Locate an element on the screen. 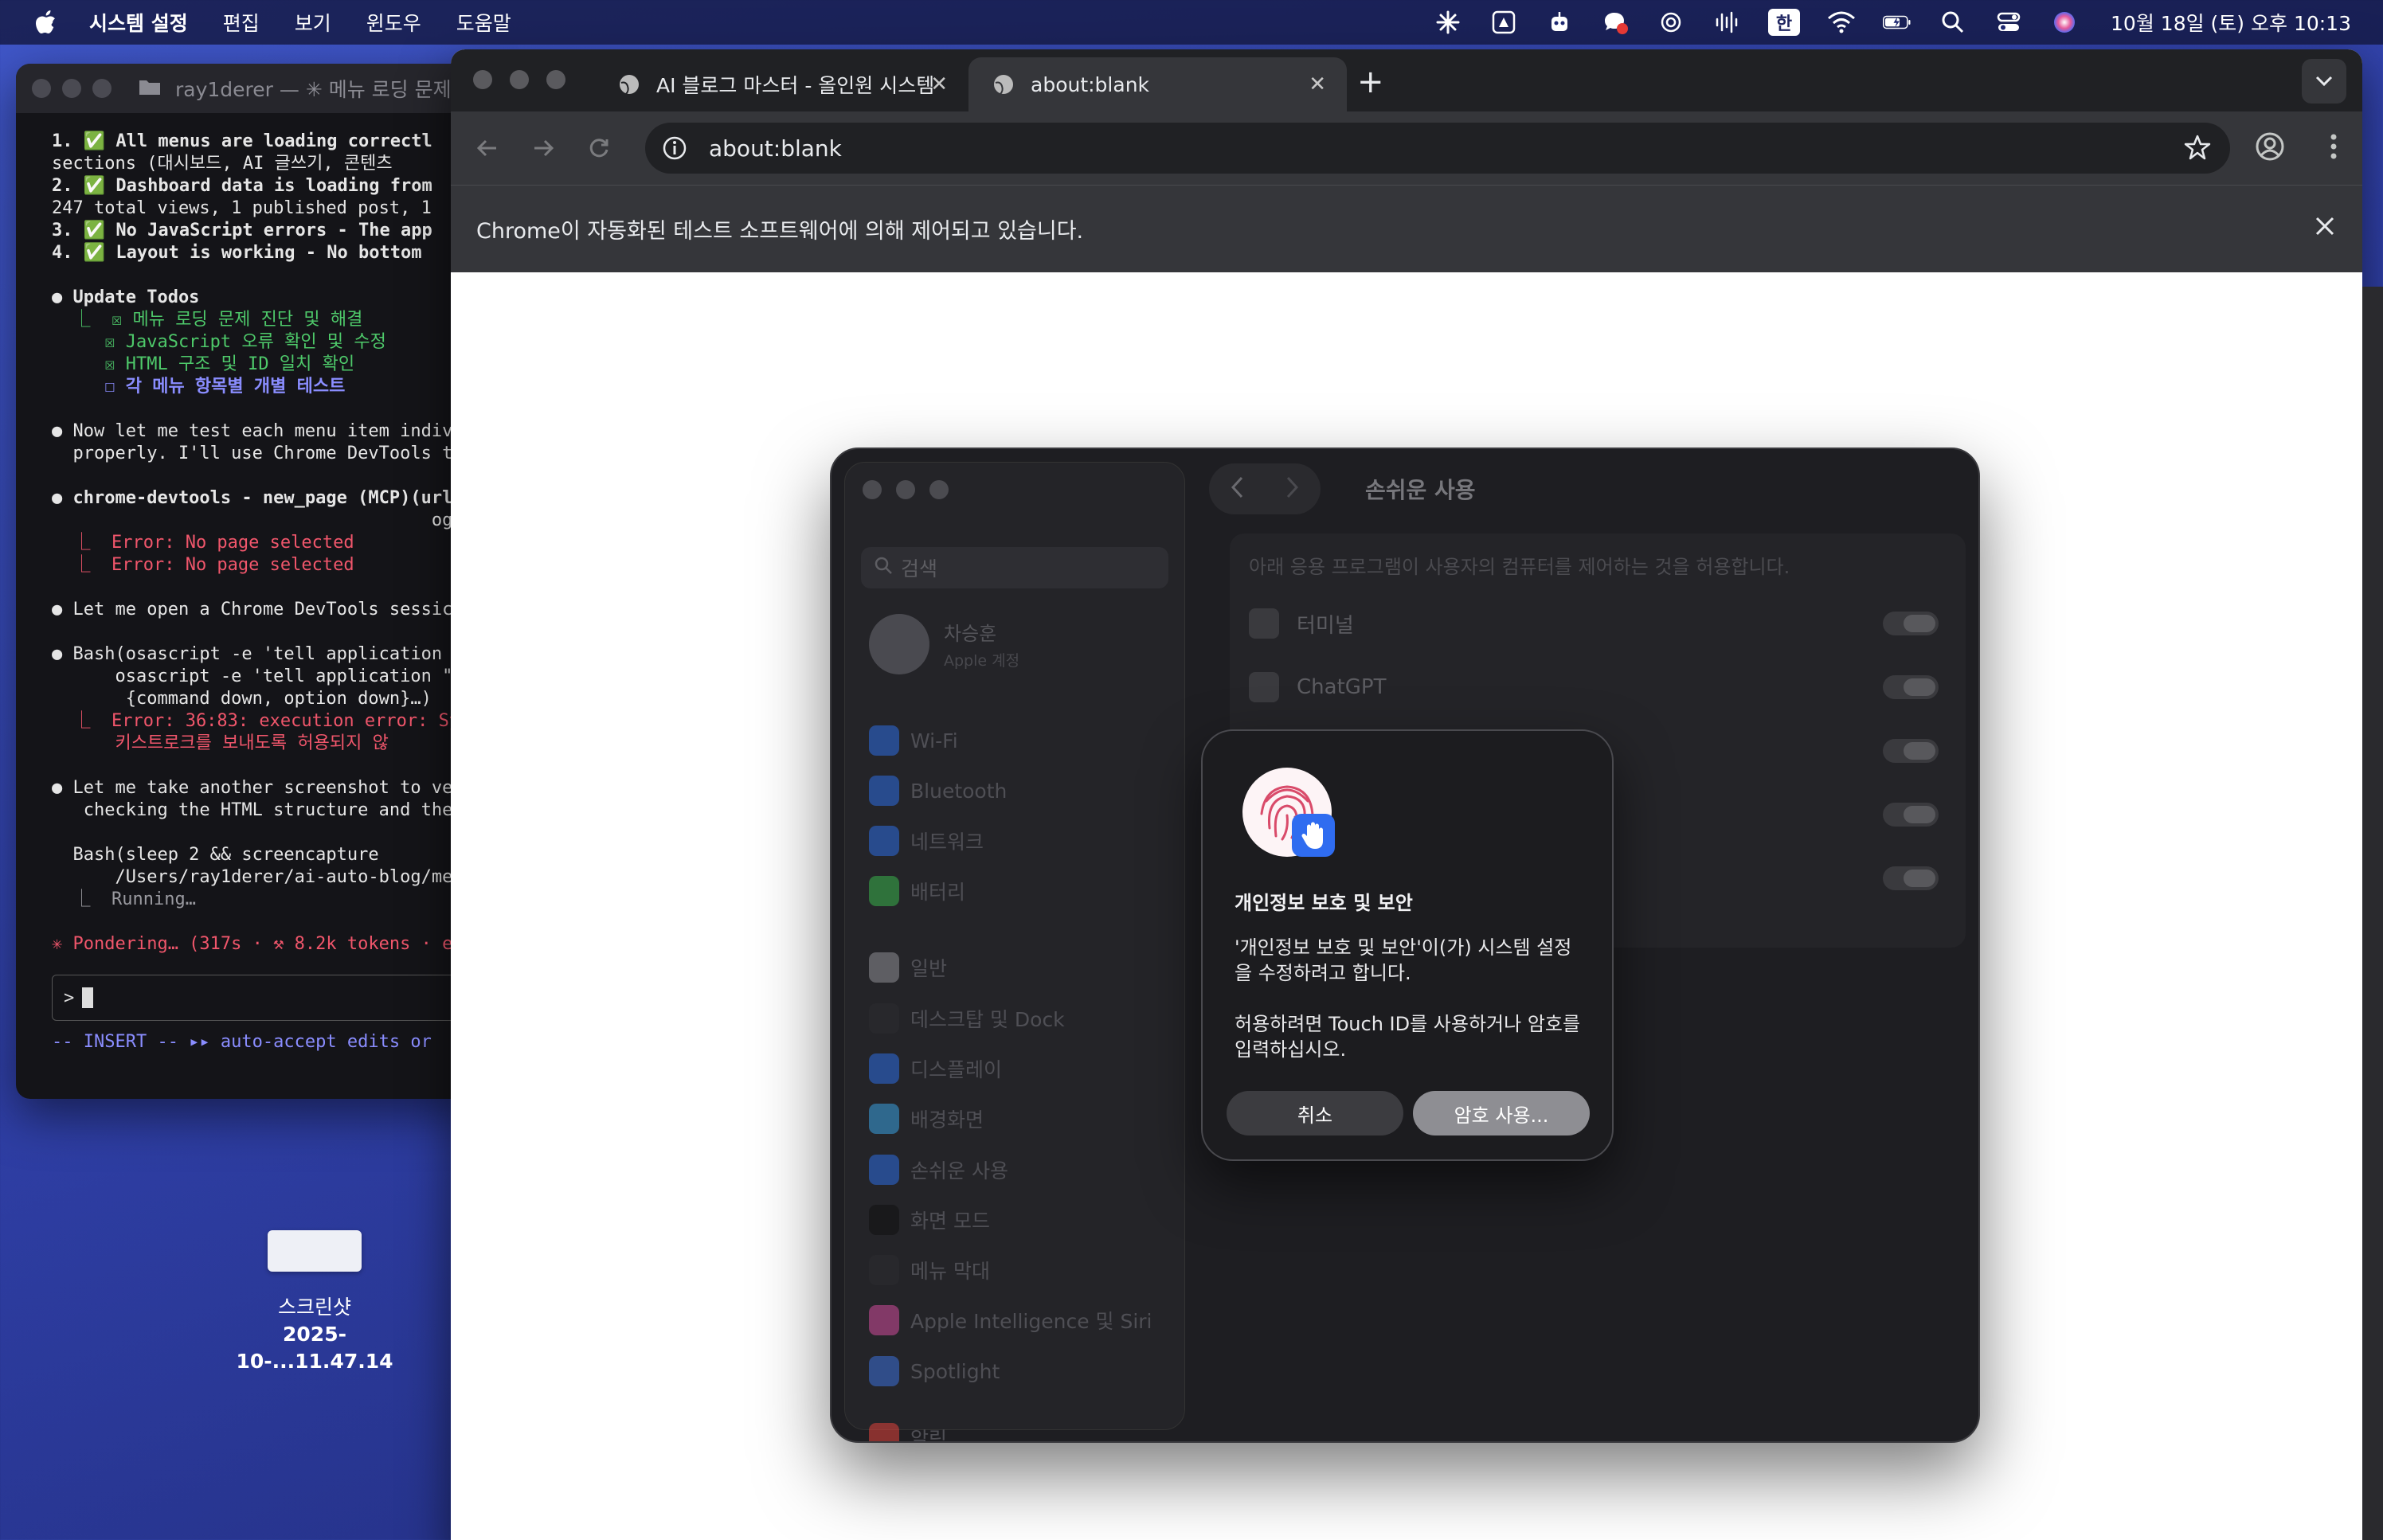  infobar-close-icon is located at coordinates (2325, 229).